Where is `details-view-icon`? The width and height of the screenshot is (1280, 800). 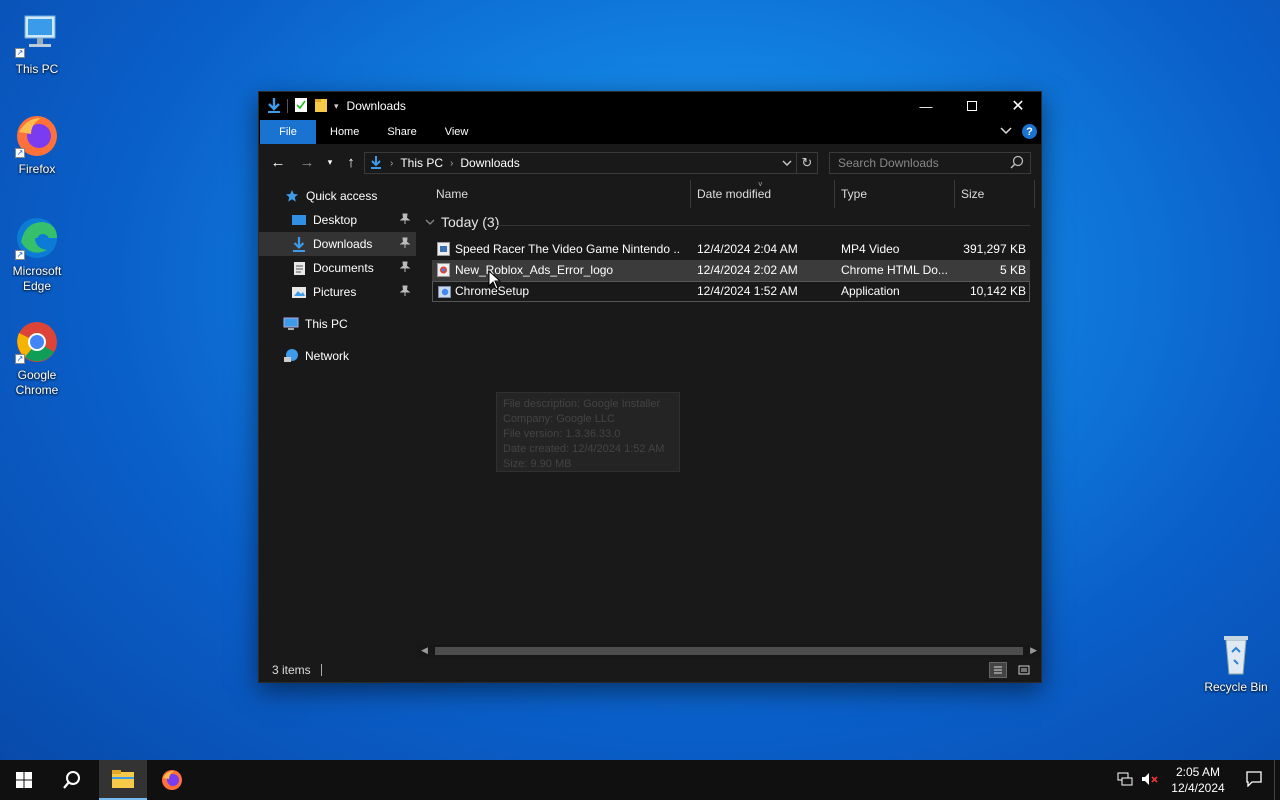
details-view-icon is located at coordinates (998, 670).